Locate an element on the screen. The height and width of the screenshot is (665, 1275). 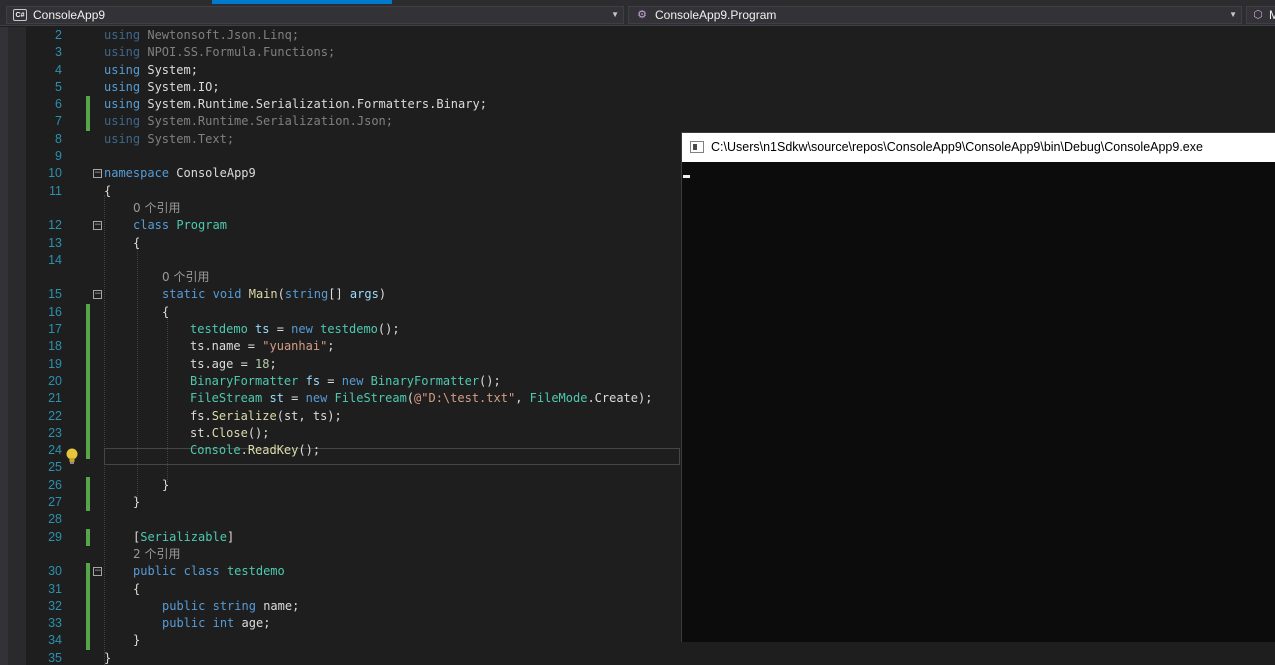
class-icon: ⚙ is located at coordinates (642, 15).